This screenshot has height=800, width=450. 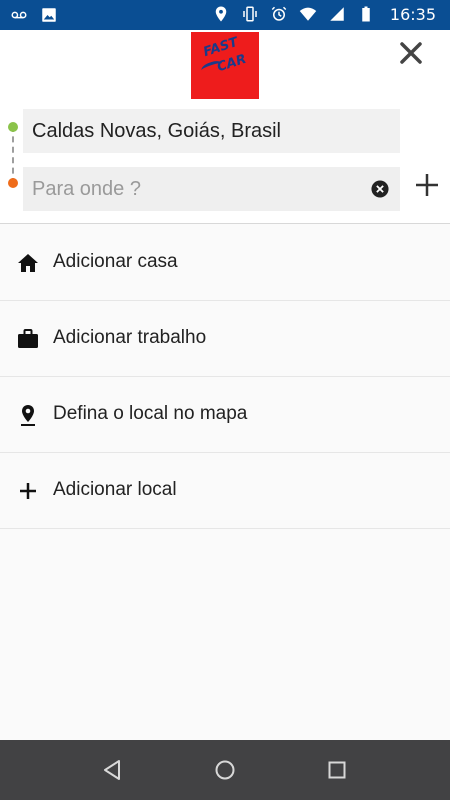 What do you see at coordinates (225, 65) in the screenshot?
I see `app-logo: FAST CAR` at bounding box center [225, 65].